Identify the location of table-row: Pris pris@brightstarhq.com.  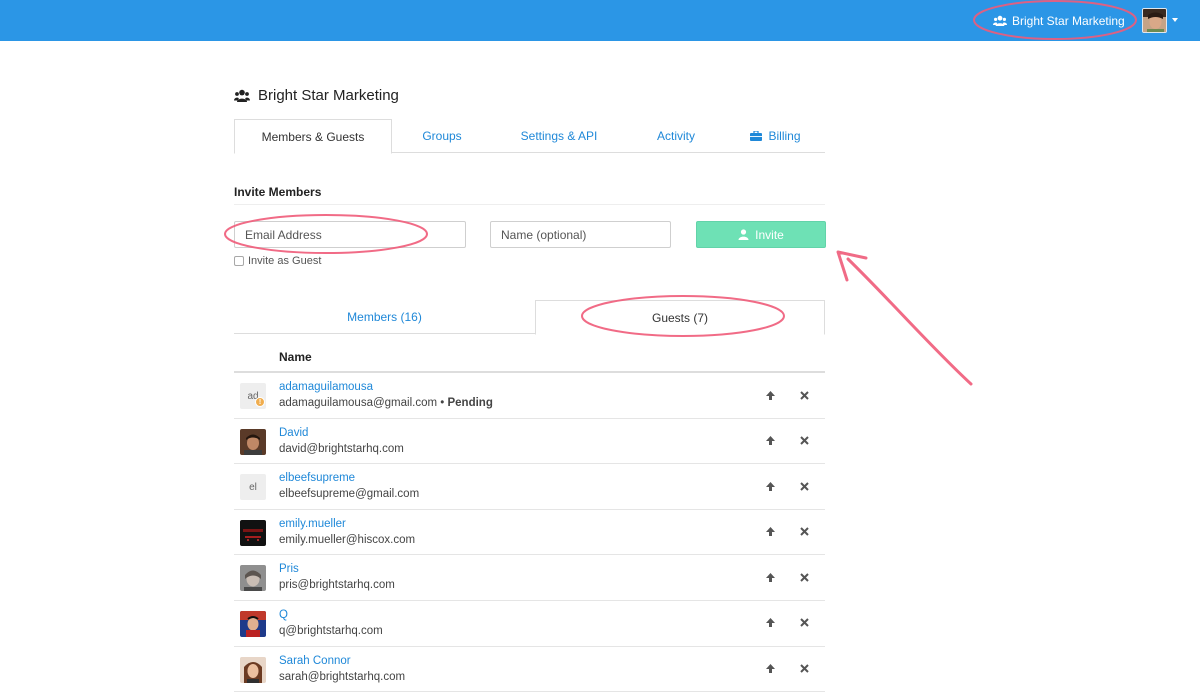
(529, 578).